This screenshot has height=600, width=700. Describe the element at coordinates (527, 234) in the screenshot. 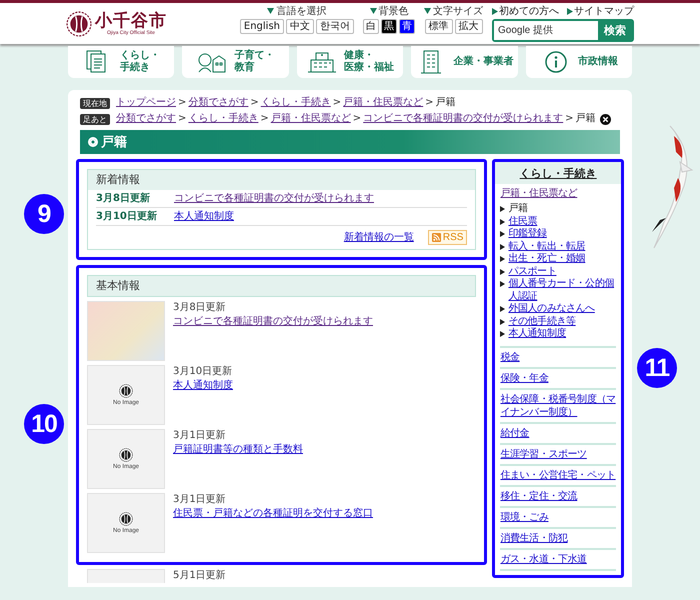

I see `sidebar-item: 印鑑登録` at that location.